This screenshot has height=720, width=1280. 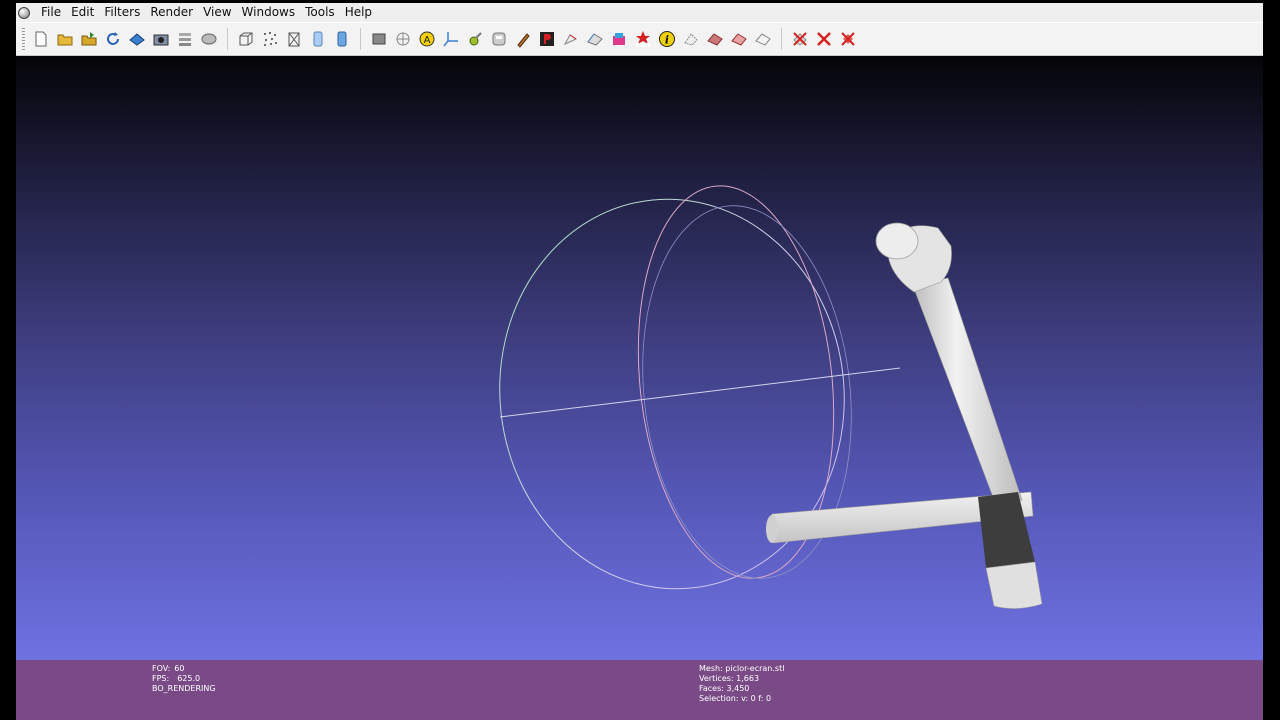 What do you see at coordinates (184, 688) in the screenshot?
I see `rendering-mode: BO_RENDERING` at bounding box center [184, 688].